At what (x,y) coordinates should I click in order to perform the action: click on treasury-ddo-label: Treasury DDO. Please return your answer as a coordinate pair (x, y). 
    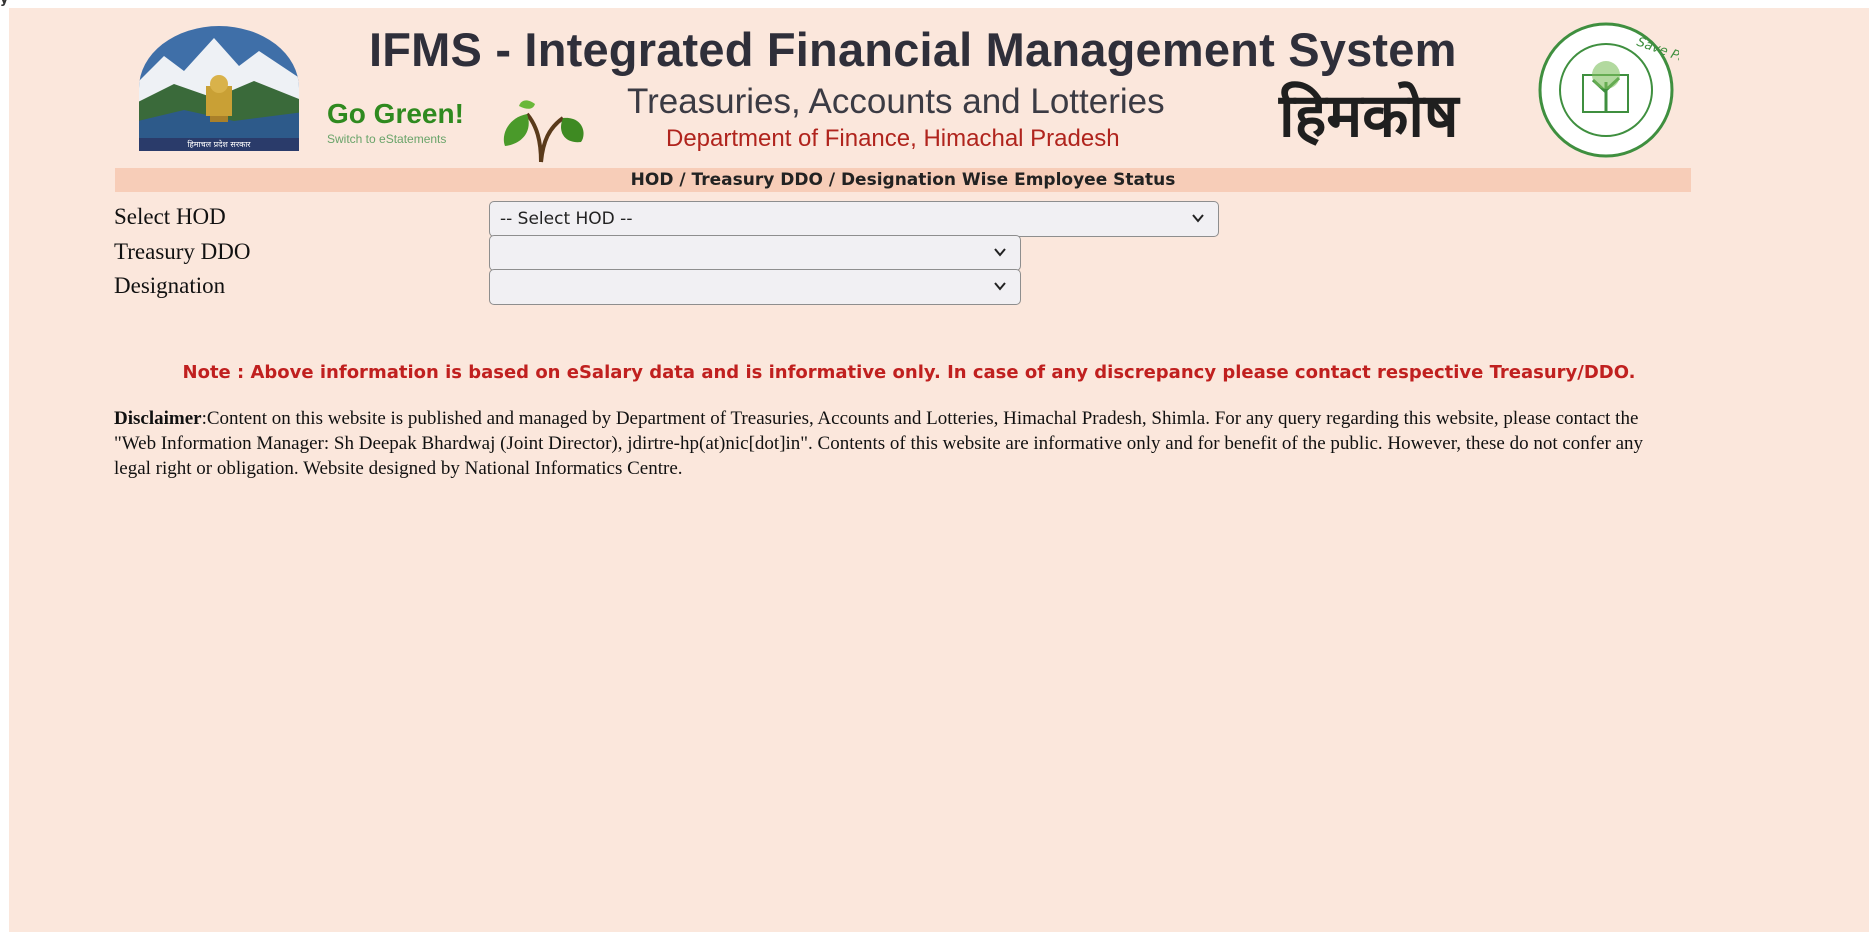
    Looking at the image, I should click on (182, 251).